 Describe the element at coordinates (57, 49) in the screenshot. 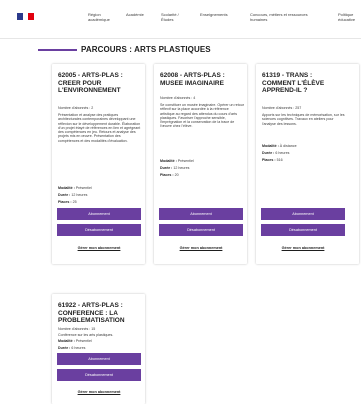

I see `section-accent-bar` at that location.